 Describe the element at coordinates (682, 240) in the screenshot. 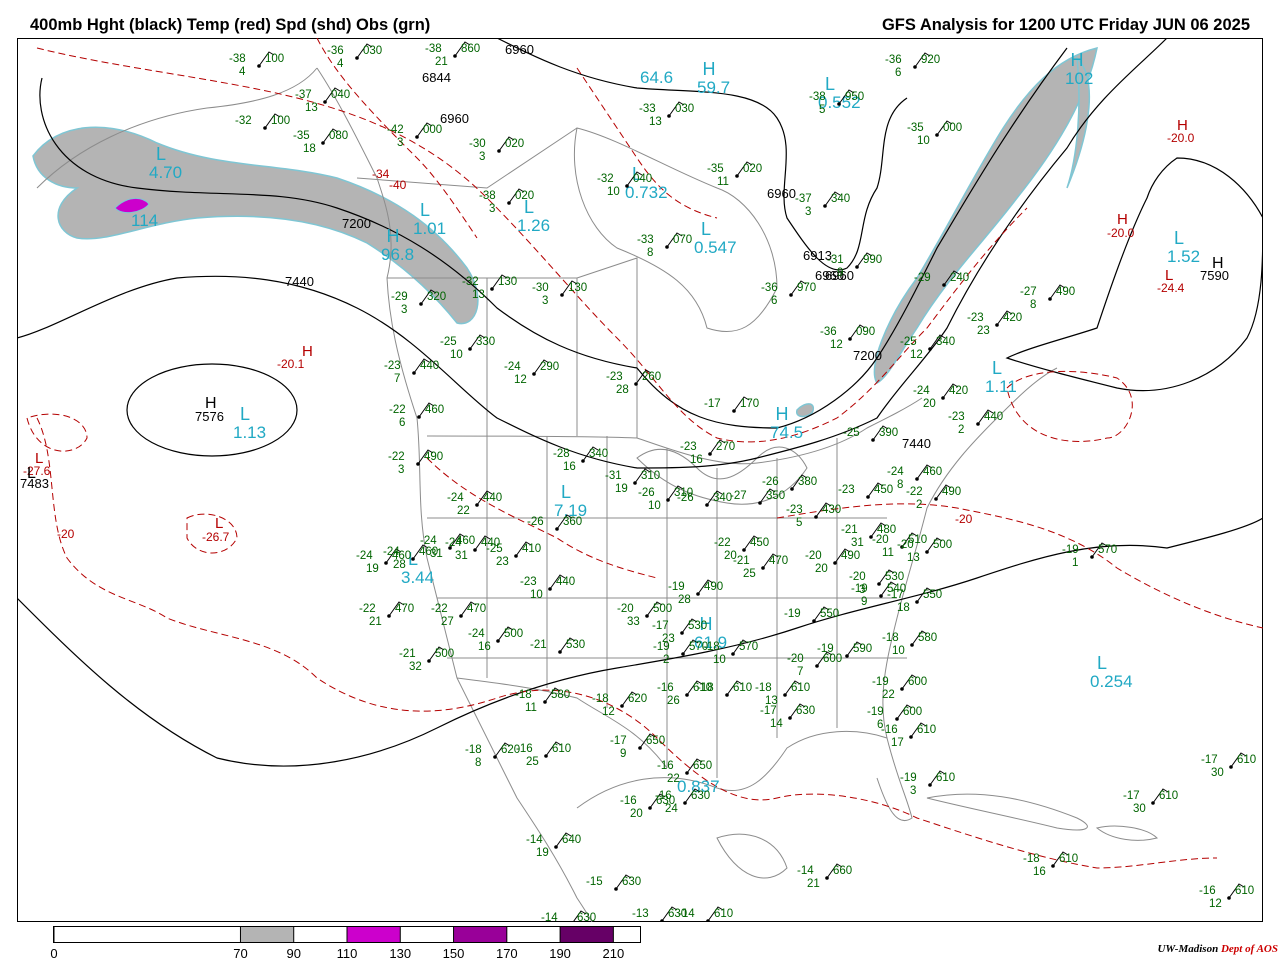

I see `station-height: 070` at that location.